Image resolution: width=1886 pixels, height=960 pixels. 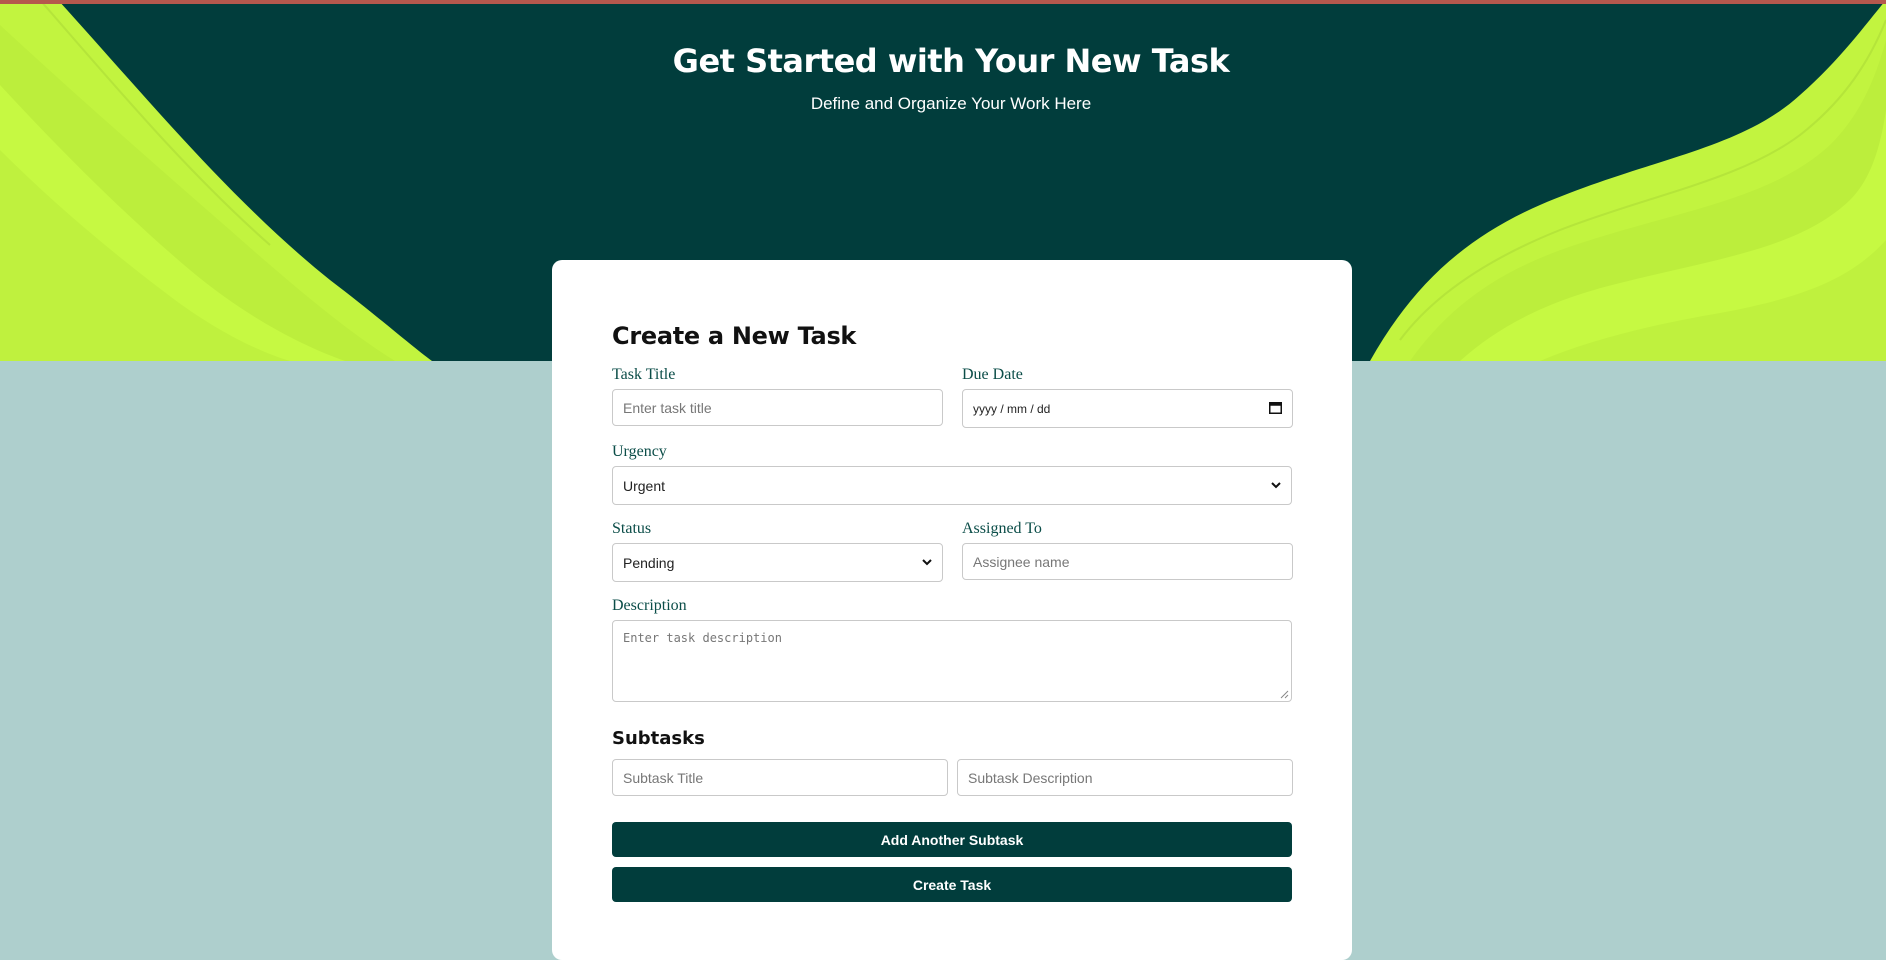 I want to click on description-placeholder: Enter task description, so click(x=702, y=638).